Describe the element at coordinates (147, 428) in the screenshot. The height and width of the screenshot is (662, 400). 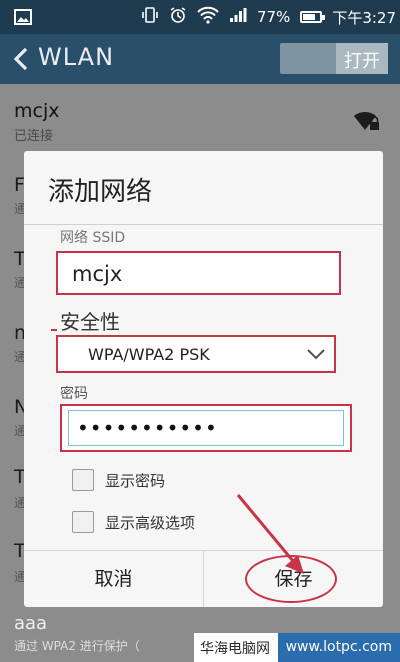
I see `password-value: •••••••••••` at that location.